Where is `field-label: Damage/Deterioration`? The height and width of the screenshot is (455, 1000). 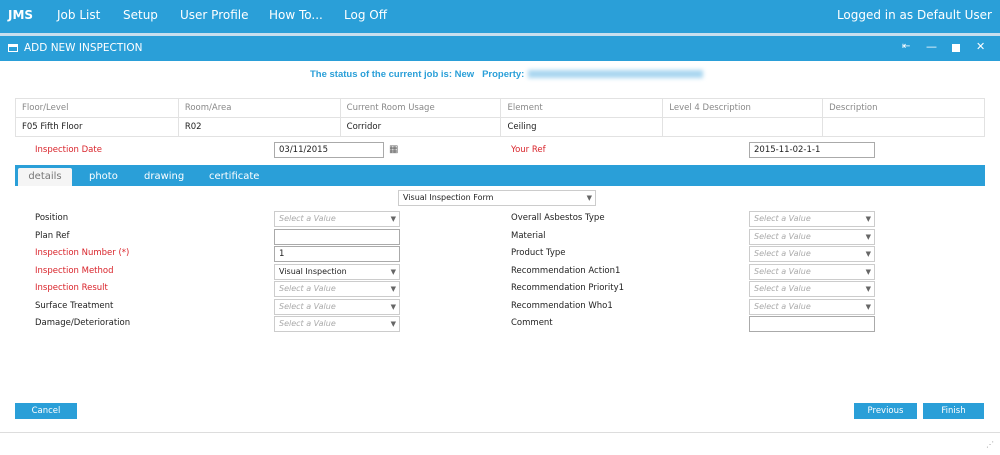
field-label: Damage/Deterioration is located at coordinates (83, 323).